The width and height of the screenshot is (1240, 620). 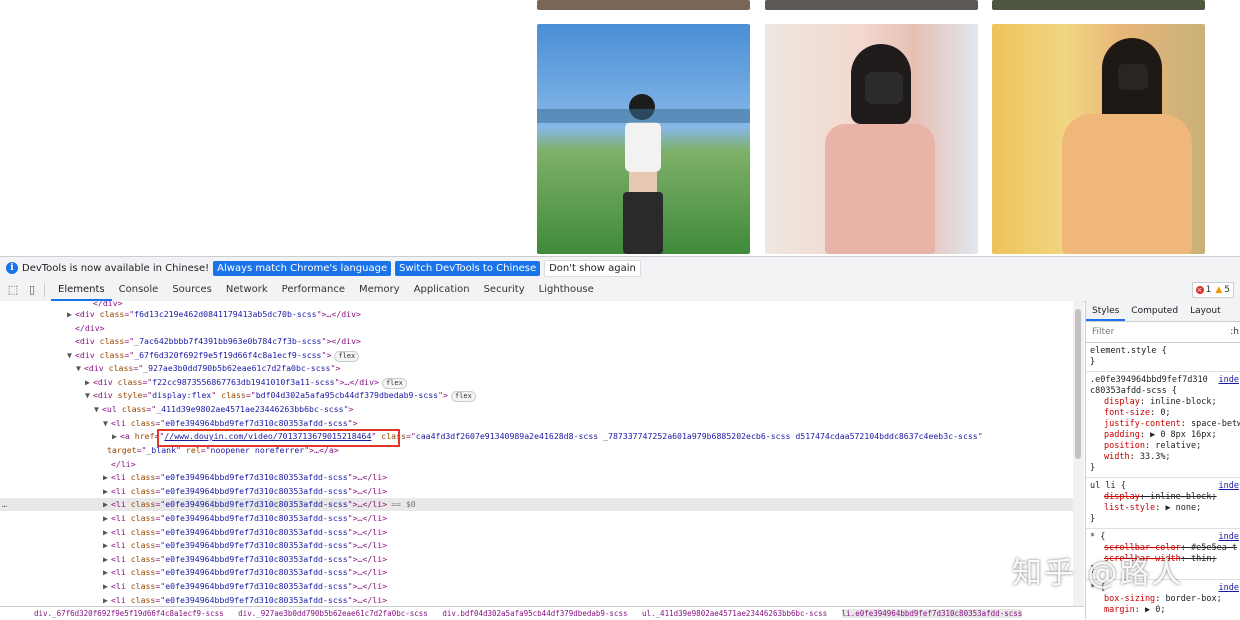 I want to click on dom-node-line: </li>, so click(x=542, y=464).